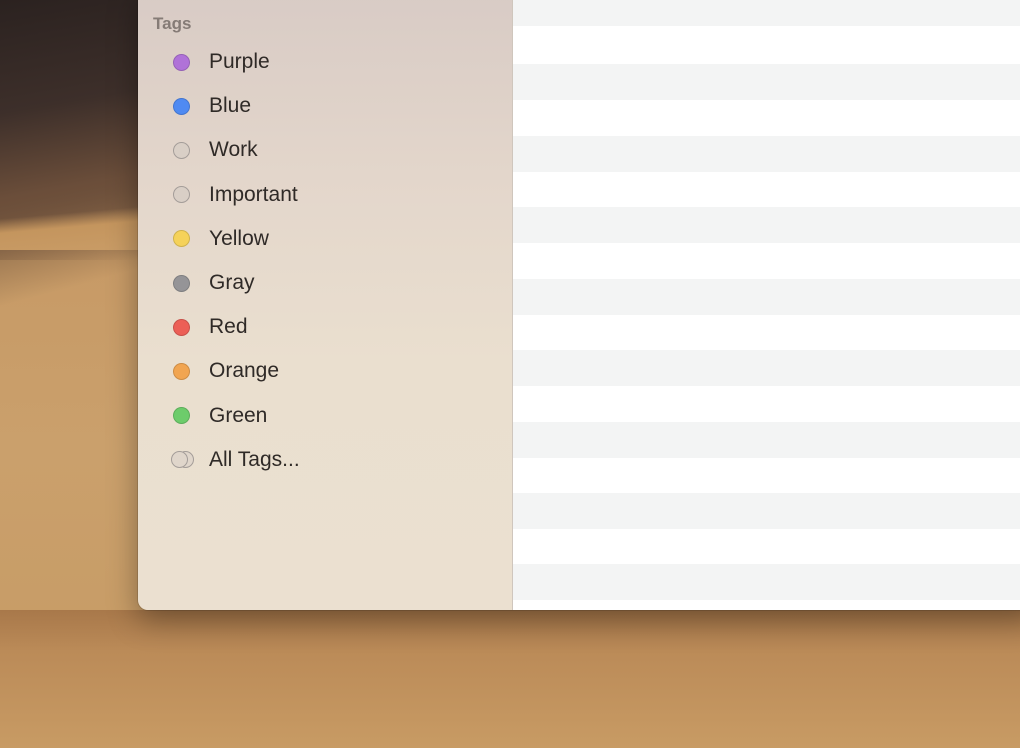  What do you see at coordinates (325, 327) in the screenshot?
I see `sidebar-item-red: Red` at bounding box center [325, 327].